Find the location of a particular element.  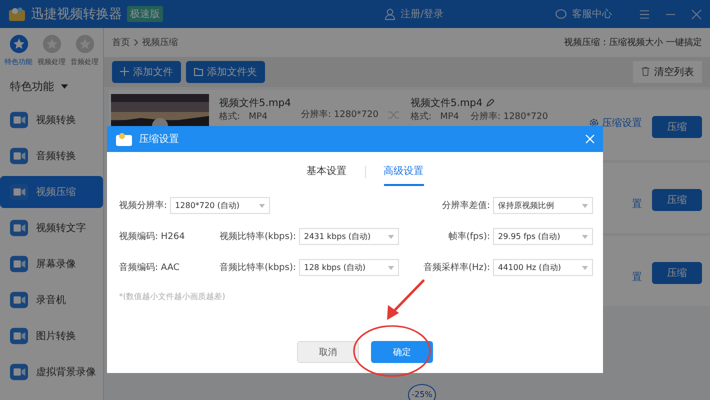

trash-icon is located at coordinates (645, 71).